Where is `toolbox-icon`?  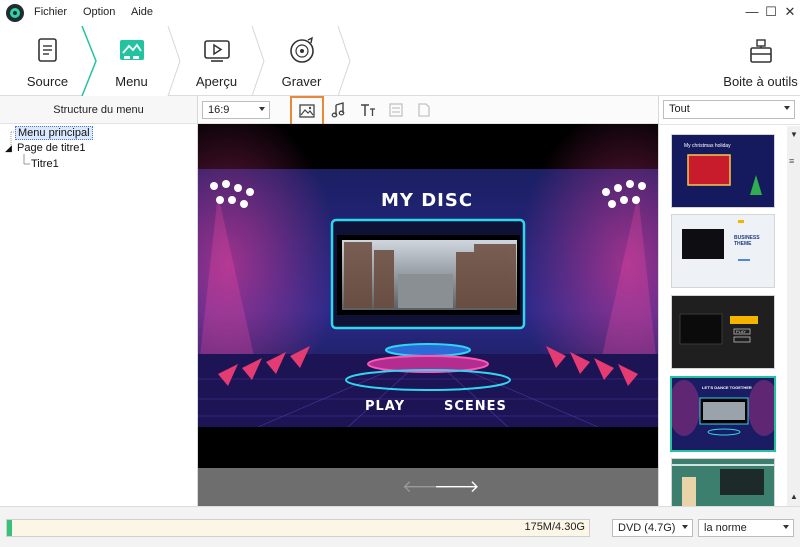 toolbox-icon is located at coordinates (760, 51).